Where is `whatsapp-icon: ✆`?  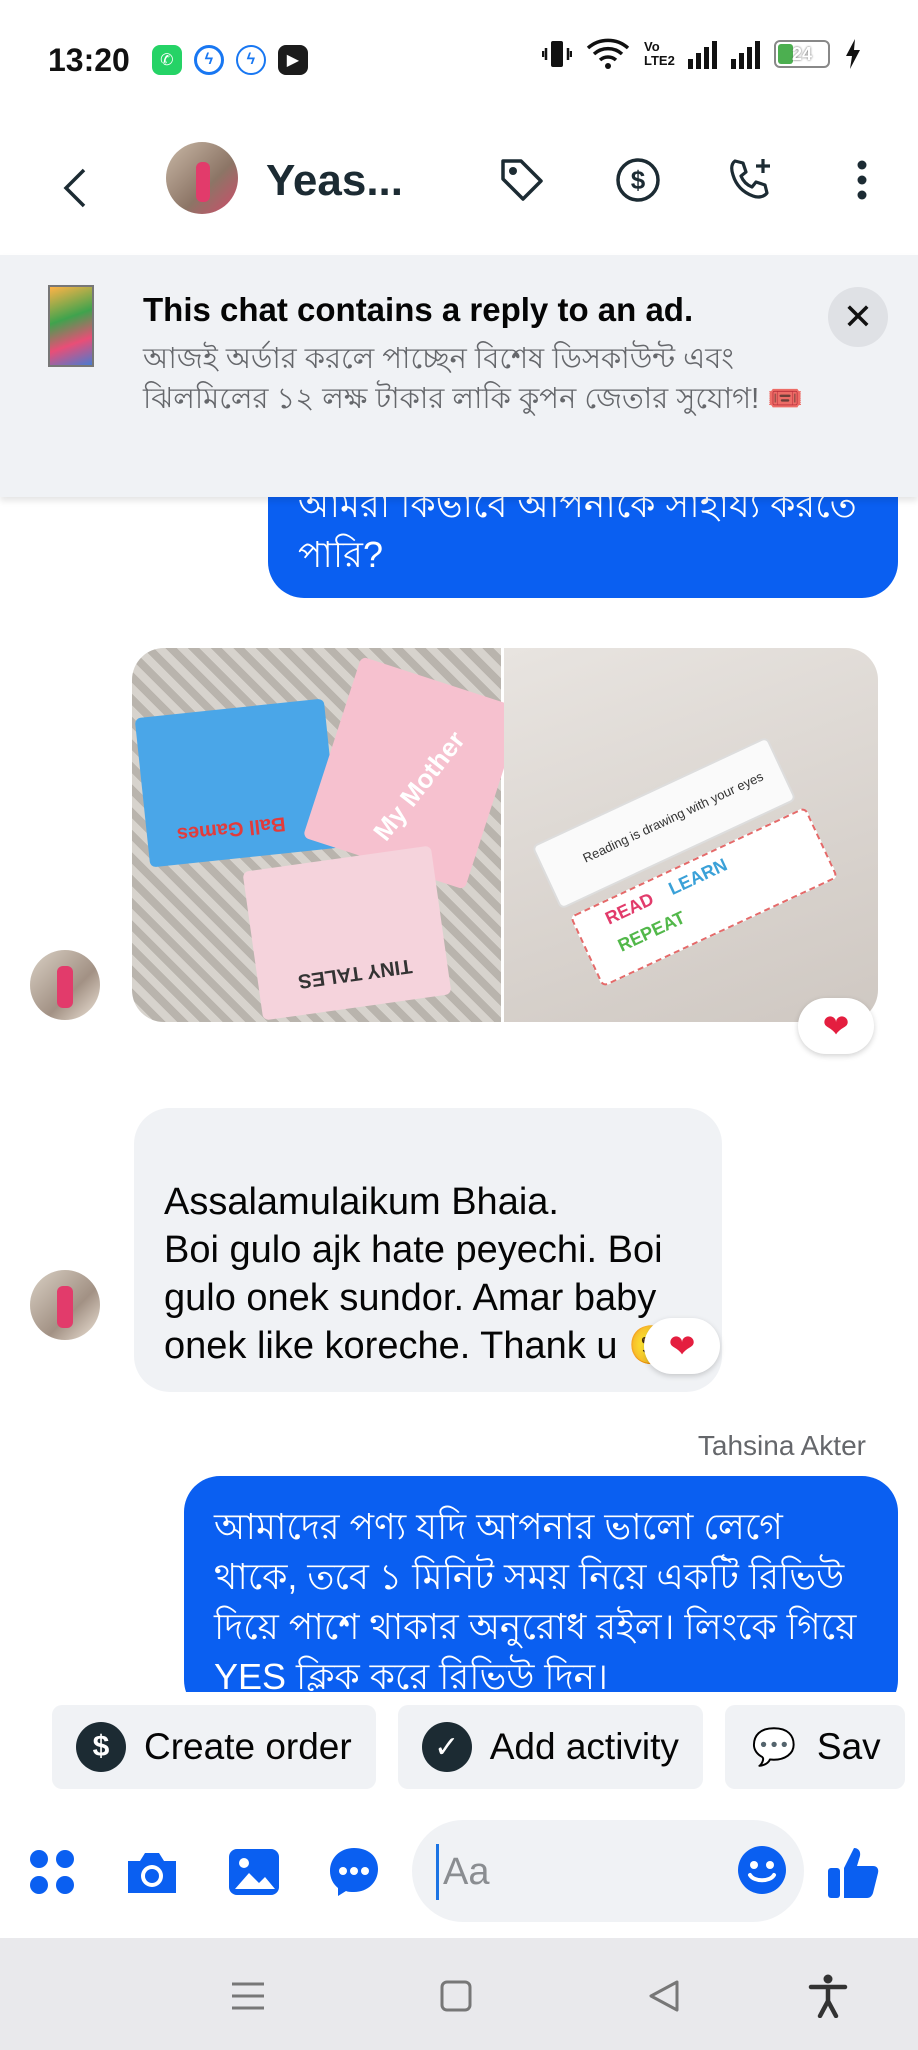
whatsapp-icon: ✆ is located at coordinates (166, 60).